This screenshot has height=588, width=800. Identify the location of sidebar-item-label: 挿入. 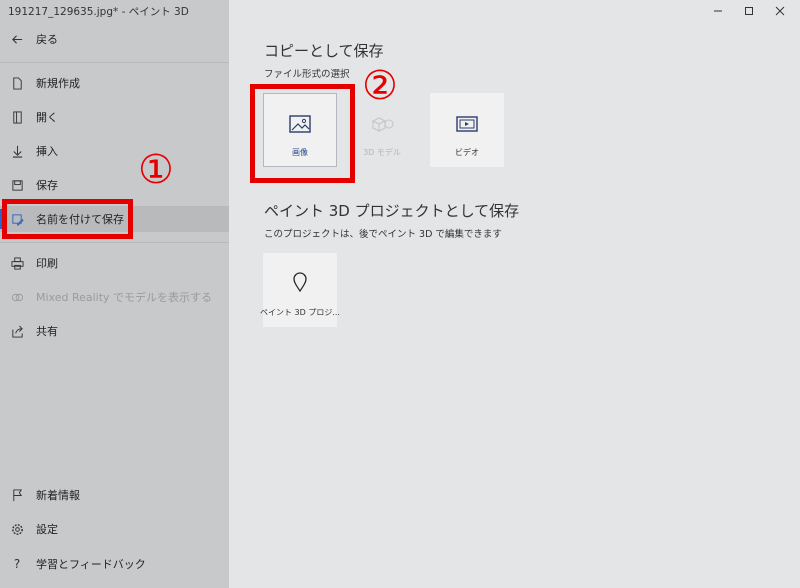
(47, 151).